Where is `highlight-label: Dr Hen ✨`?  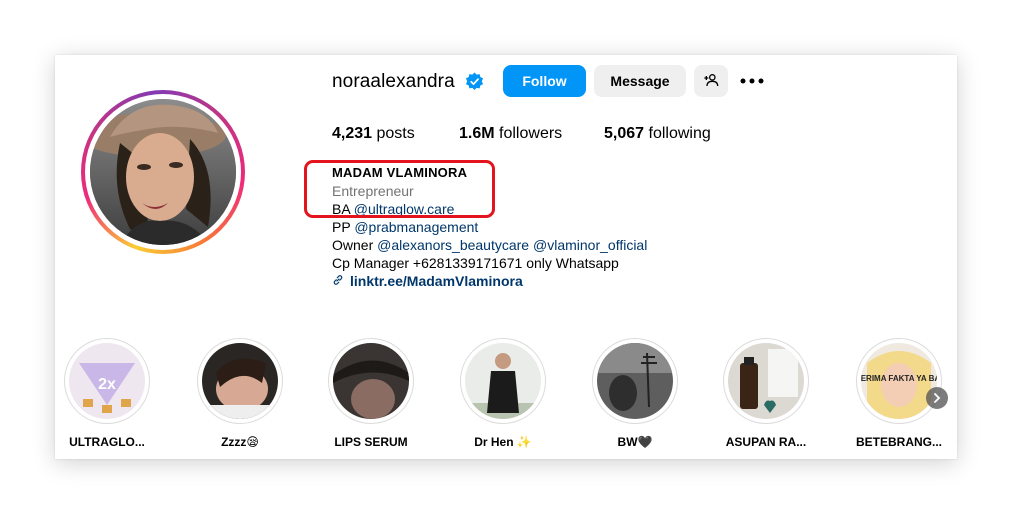 highlight-label: Dr Hen ✨ is located at coordinates (503, 442).